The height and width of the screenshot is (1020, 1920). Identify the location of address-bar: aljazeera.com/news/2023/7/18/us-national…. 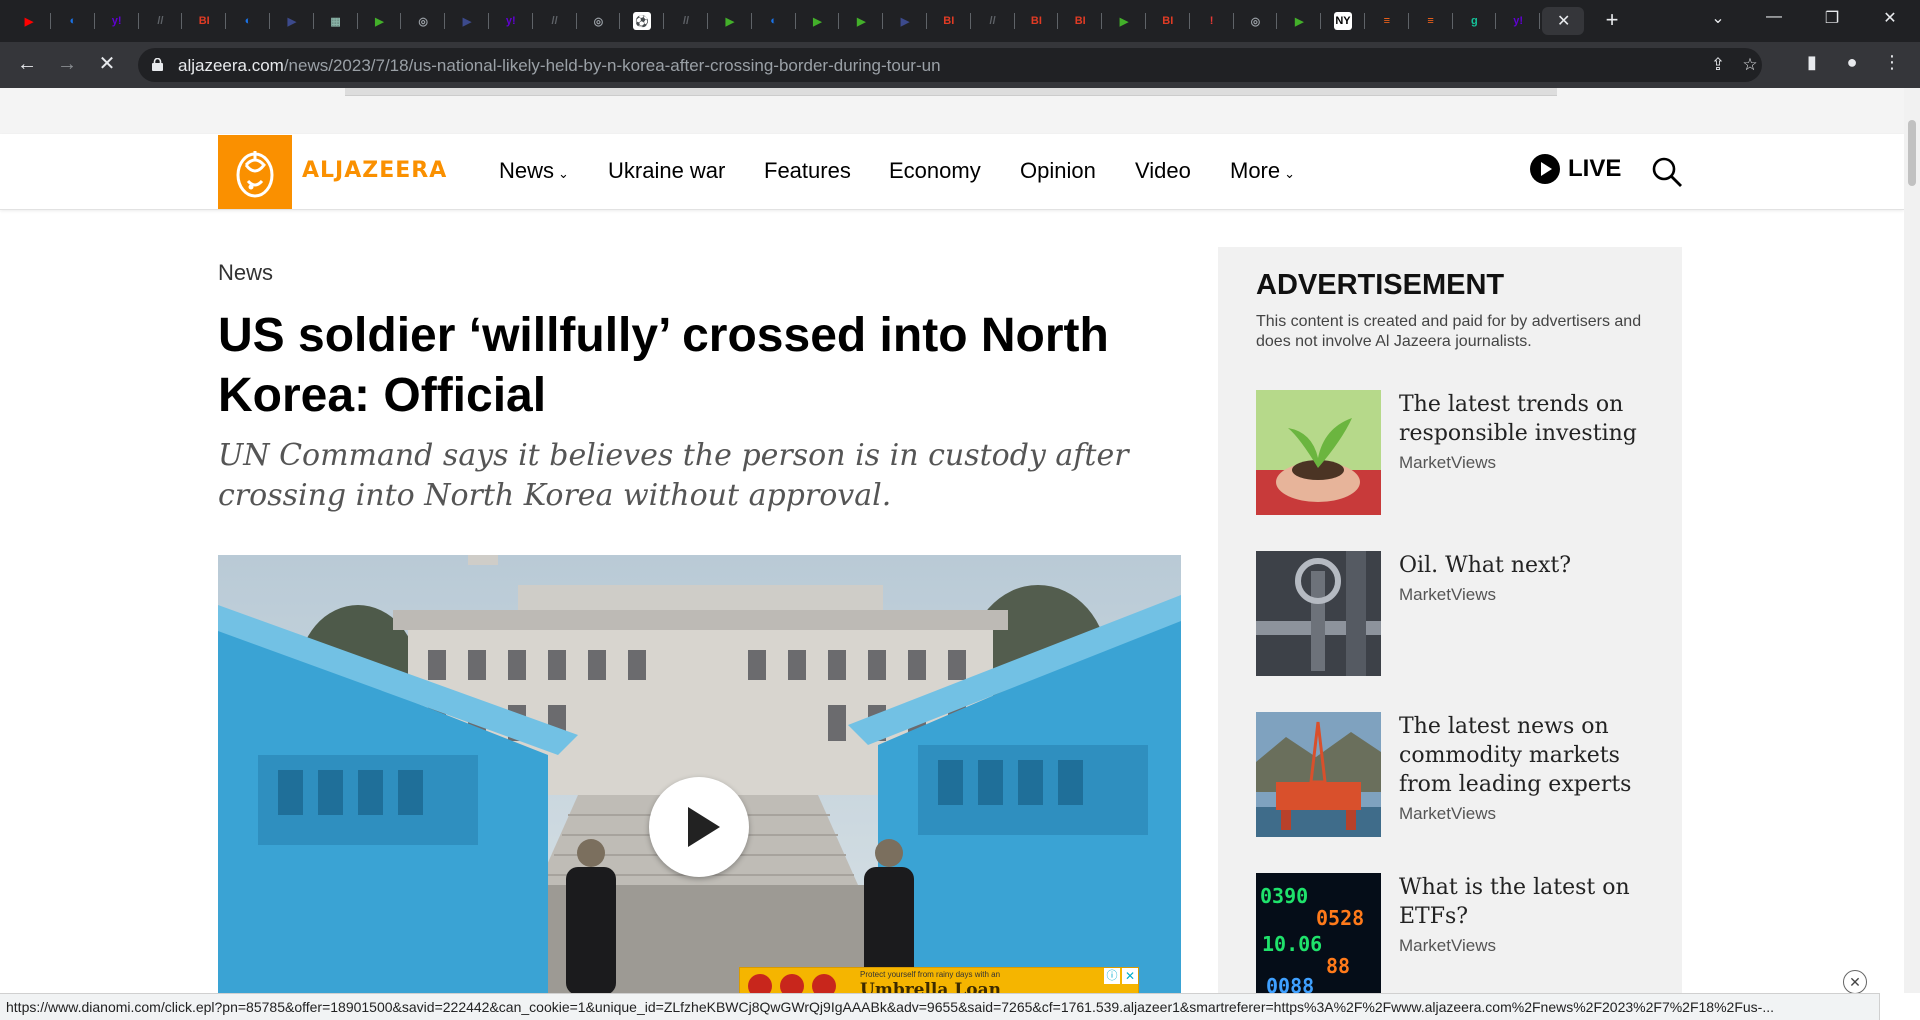
(950, 65).